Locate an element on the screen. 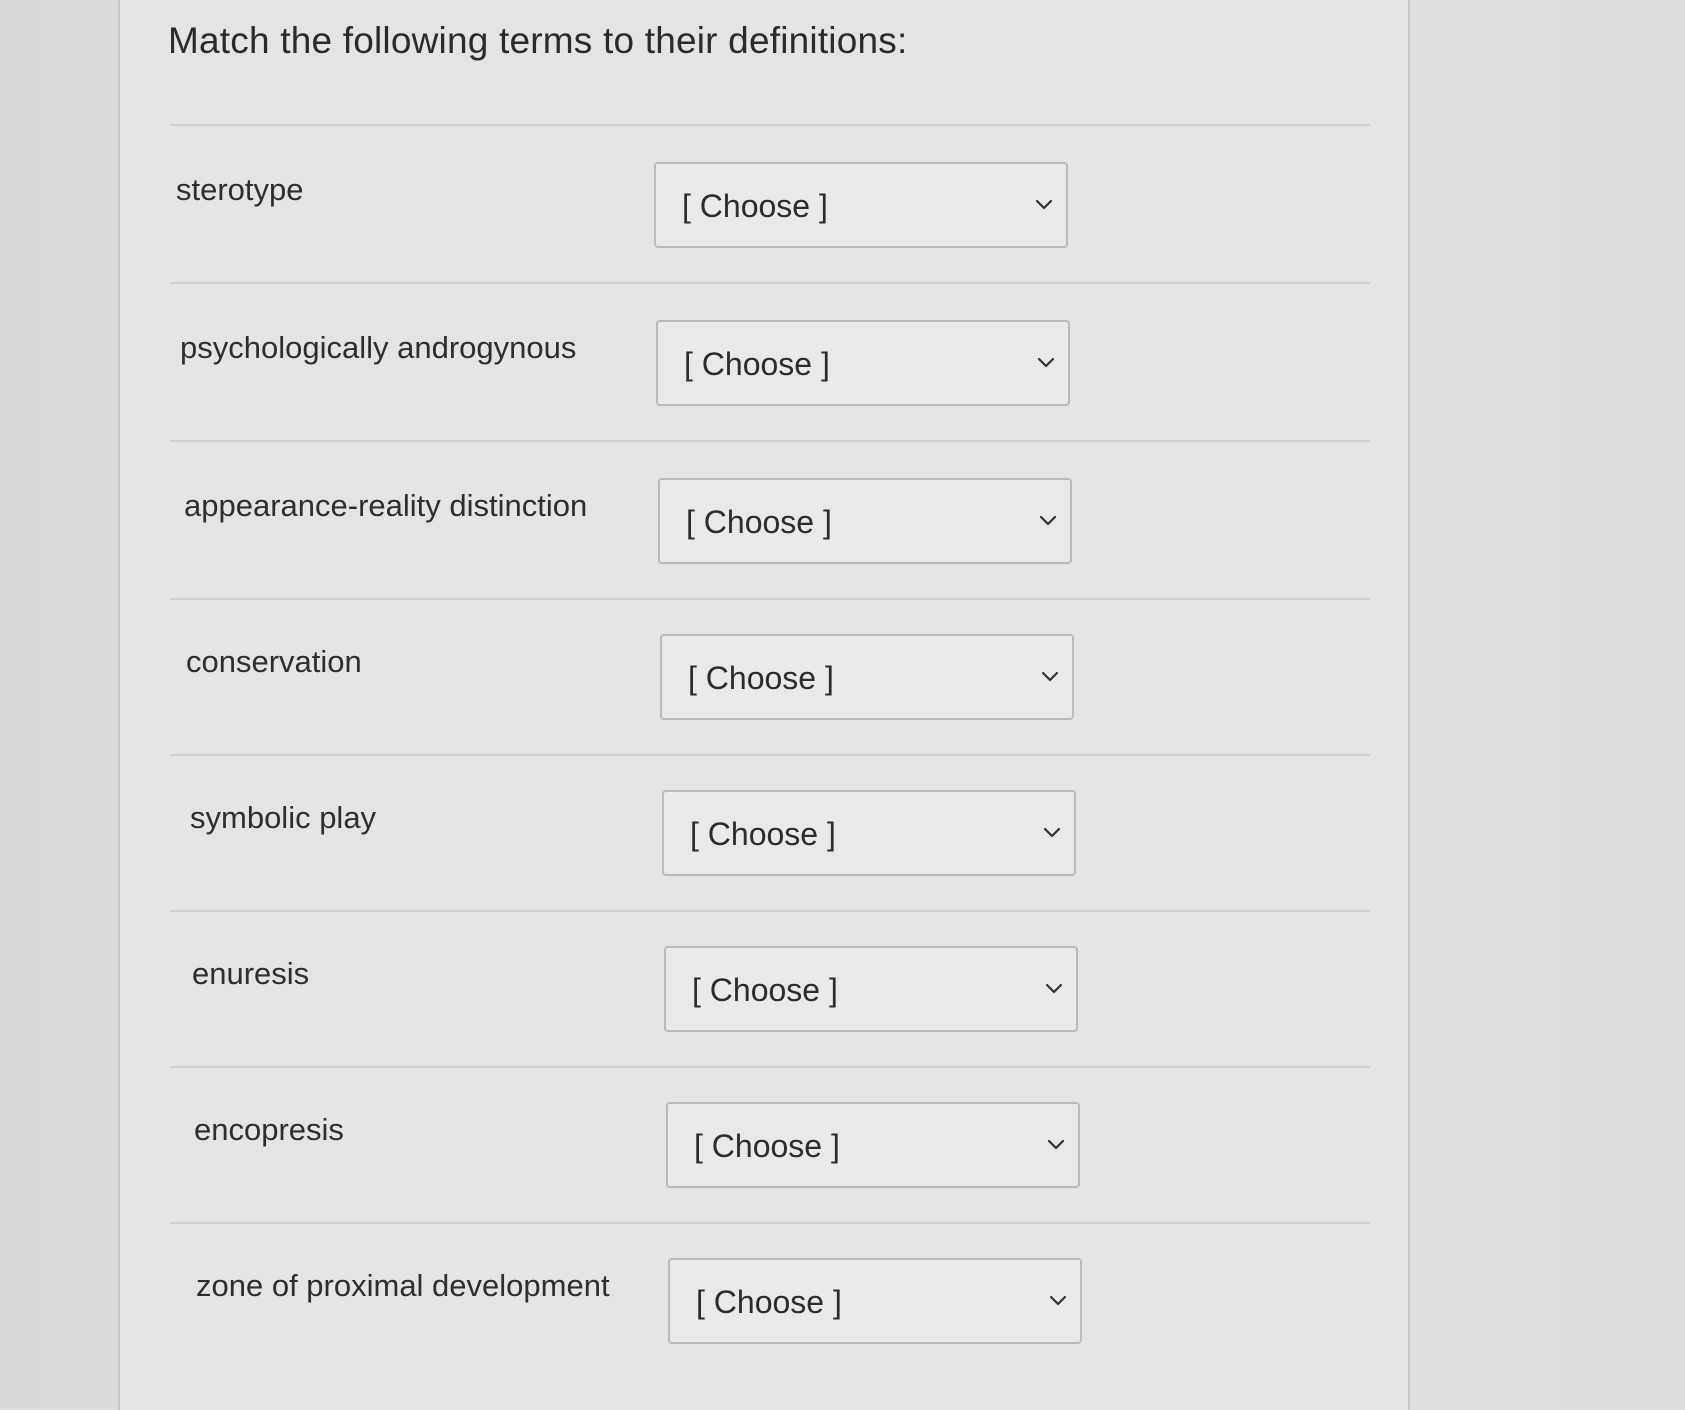 The image size is (1685, 1410). term-label: appearance-reality distinction is located at coordinates (386, 505).